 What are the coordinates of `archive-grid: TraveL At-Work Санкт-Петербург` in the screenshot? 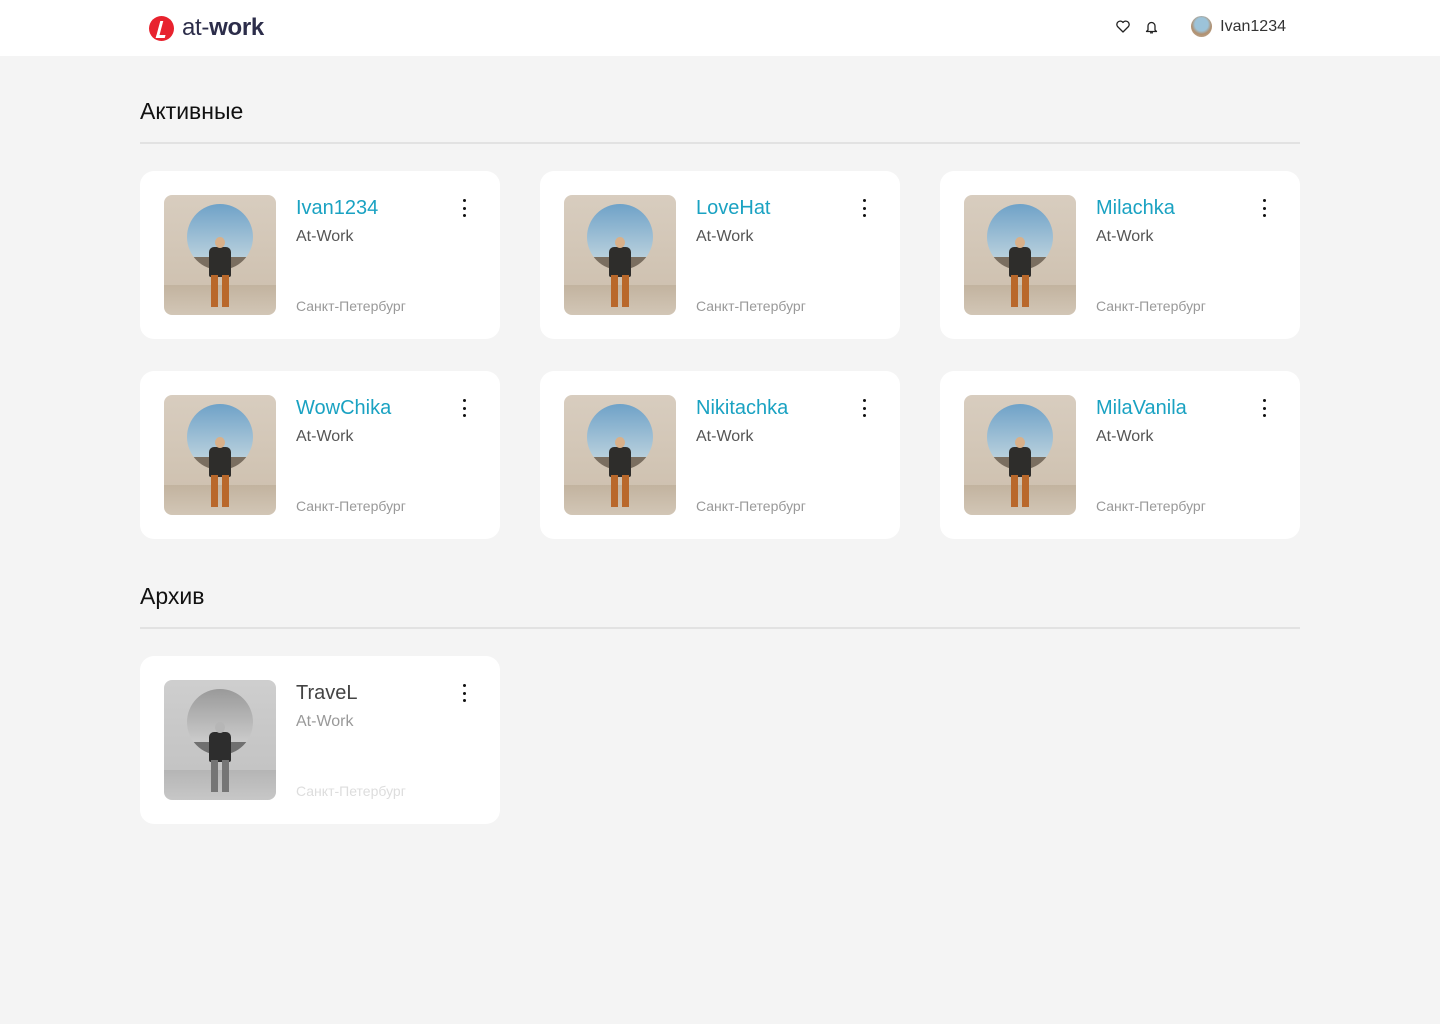 It's located at (720, 740).